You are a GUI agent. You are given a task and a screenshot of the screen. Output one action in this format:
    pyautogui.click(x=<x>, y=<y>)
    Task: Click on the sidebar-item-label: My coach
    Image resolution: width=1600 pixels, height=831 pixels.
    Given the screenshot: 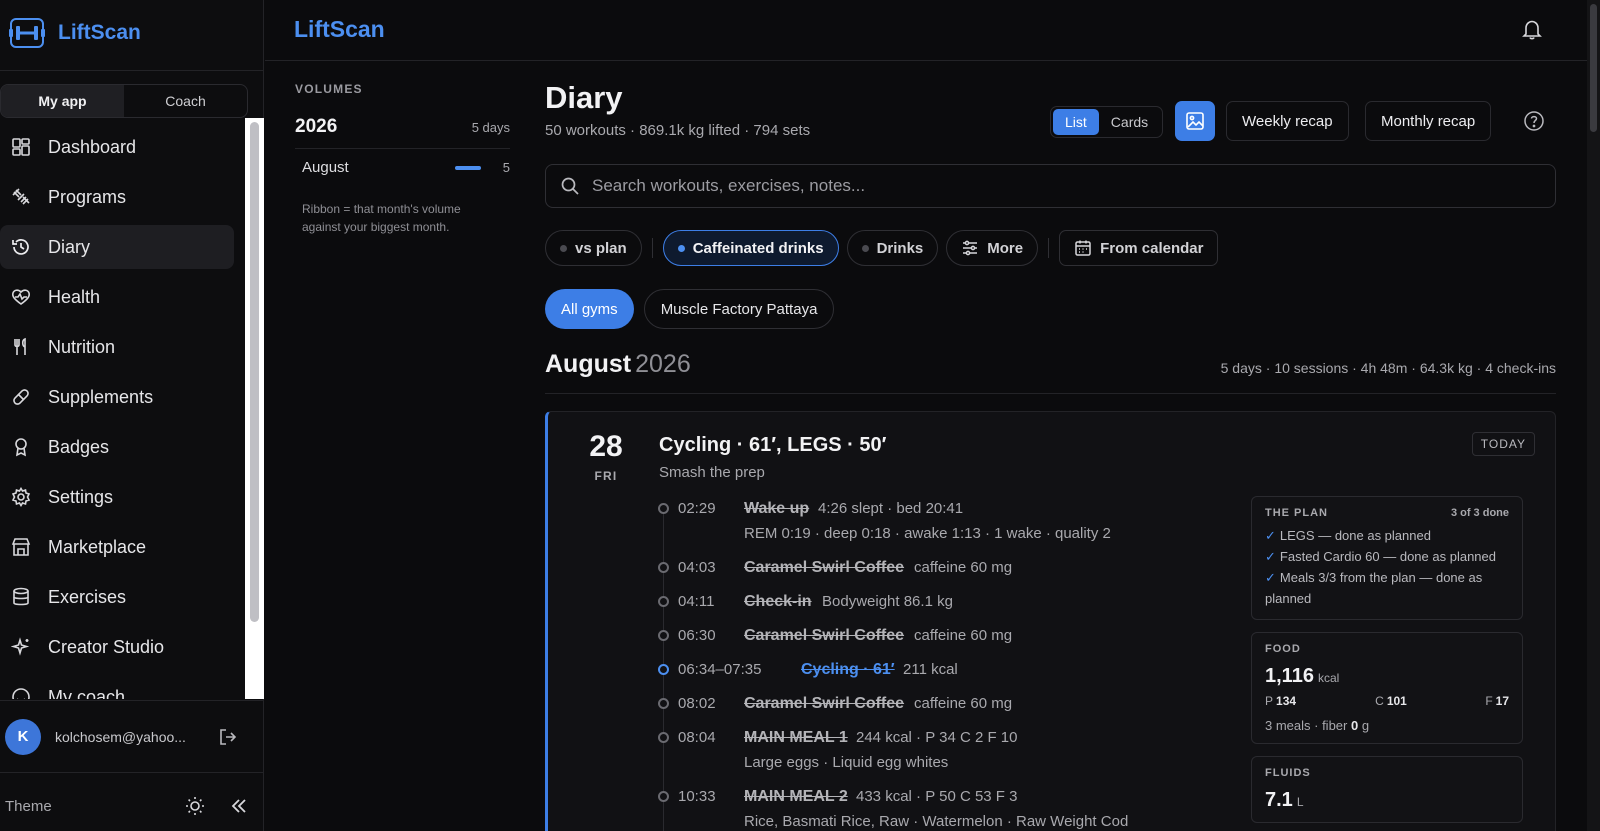 What is the action you would take?
    pyautogui.click(x=87, y=693)
    